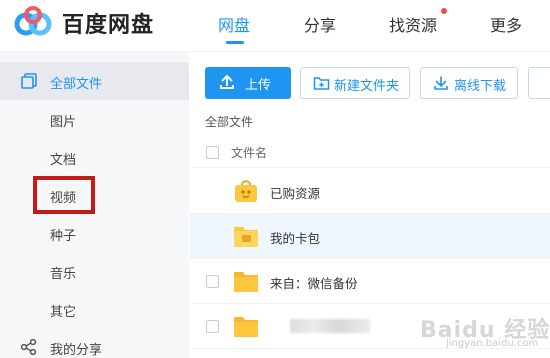  Describe the element at coordinates (492, 343) in the screenshot. I see `watermark-url: jingyan.baidu.com` at that location.